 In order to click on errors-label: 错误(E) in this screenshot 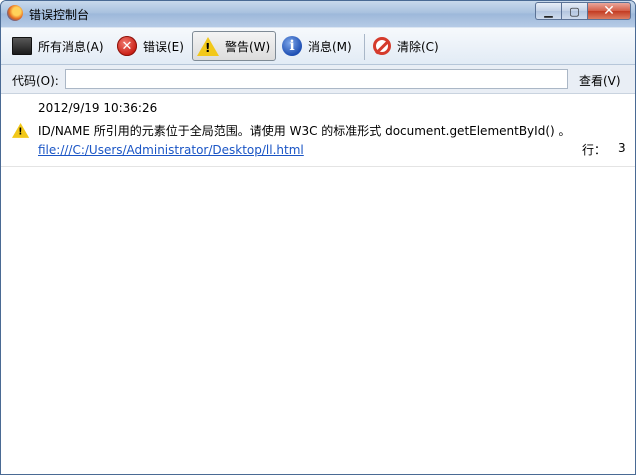, I will do `click(163, 46)`.